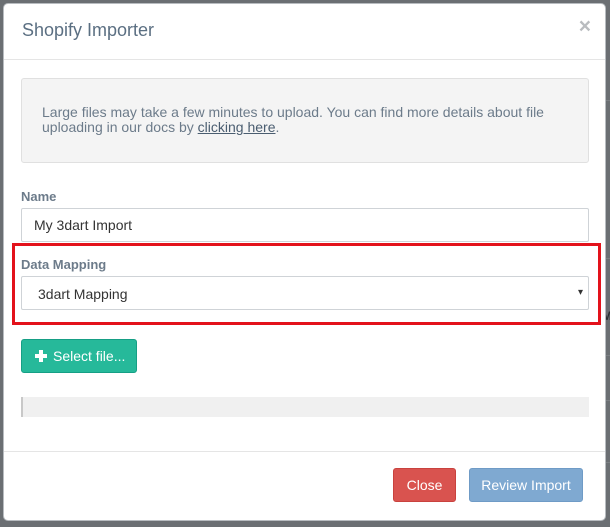 This screenshot has height=527, width=610. Describe the element at coordinates (585, 26) in the screenshot. I see `close-icon: ×` at that location.